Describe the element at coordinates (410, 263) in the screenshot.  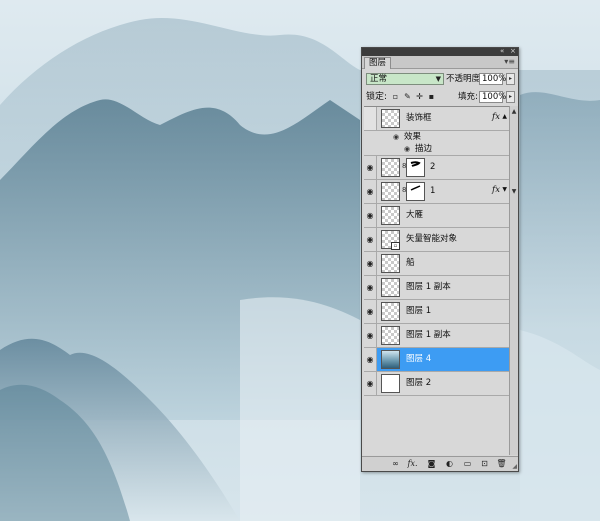
I see `layer-name: 船` at that location.